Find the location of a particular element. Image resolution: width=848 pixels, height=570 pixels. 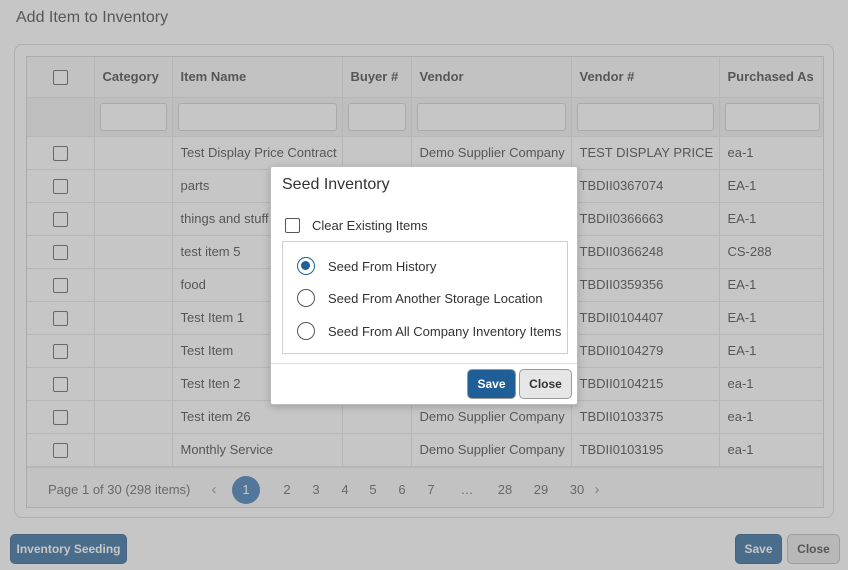

modal-save-button: Save is located at coordinates (491, 384).